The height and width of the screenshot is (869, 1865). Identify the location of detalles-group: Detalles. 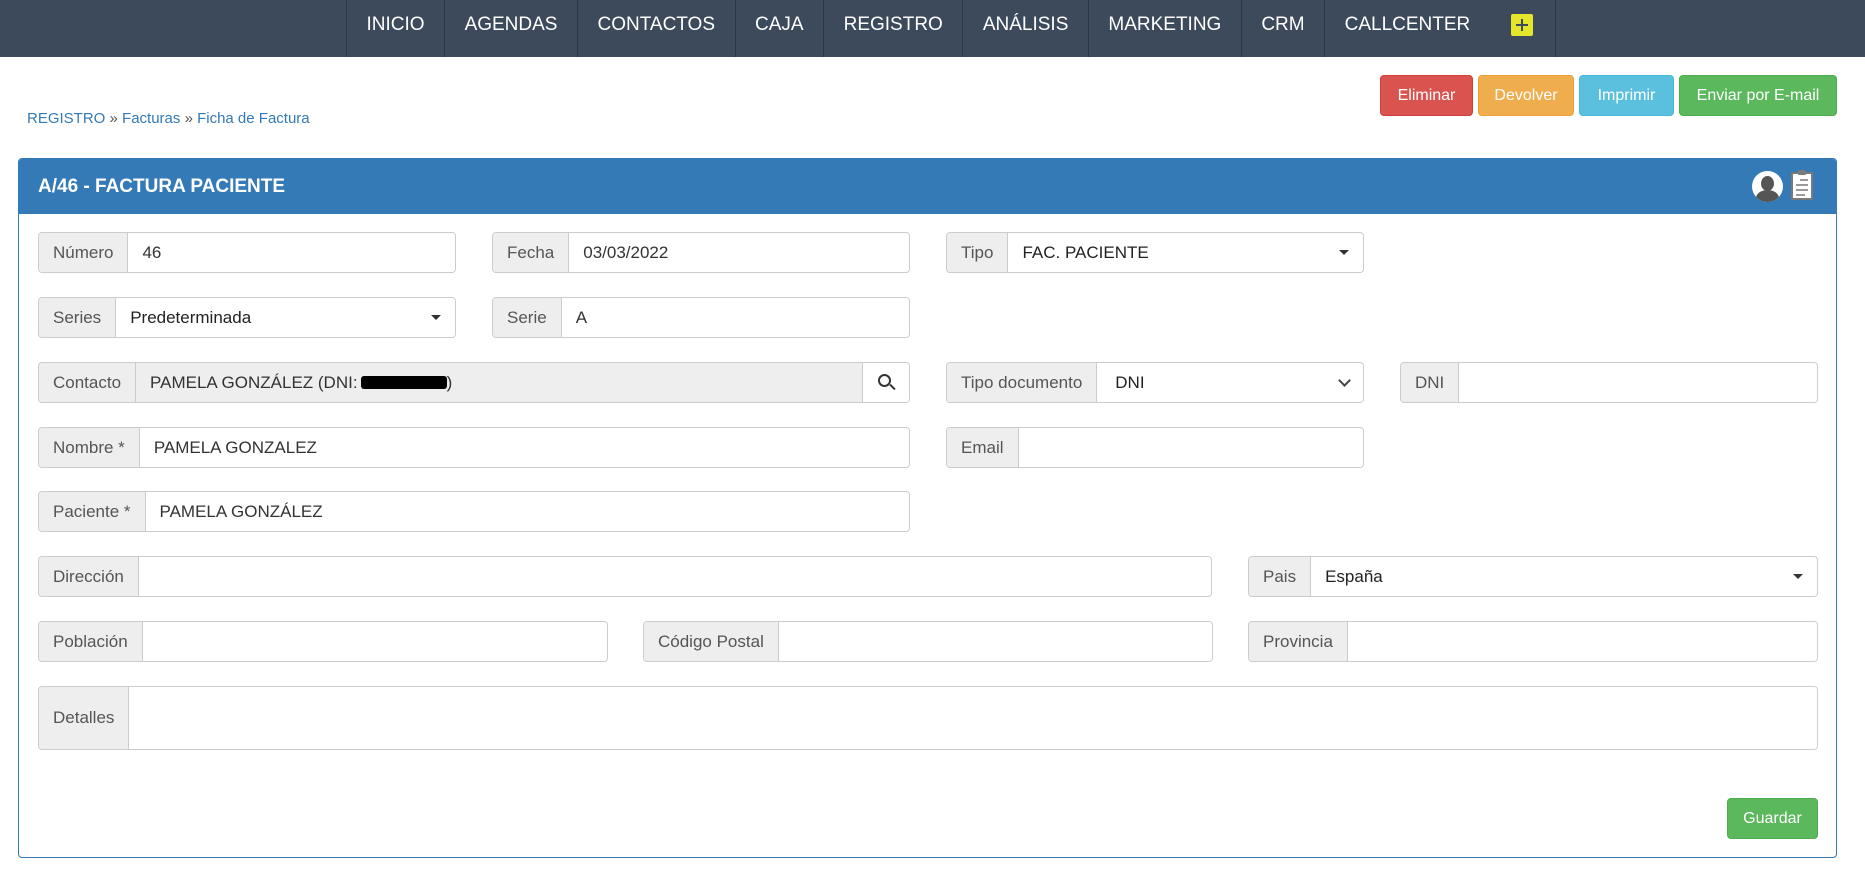
(928, 718).